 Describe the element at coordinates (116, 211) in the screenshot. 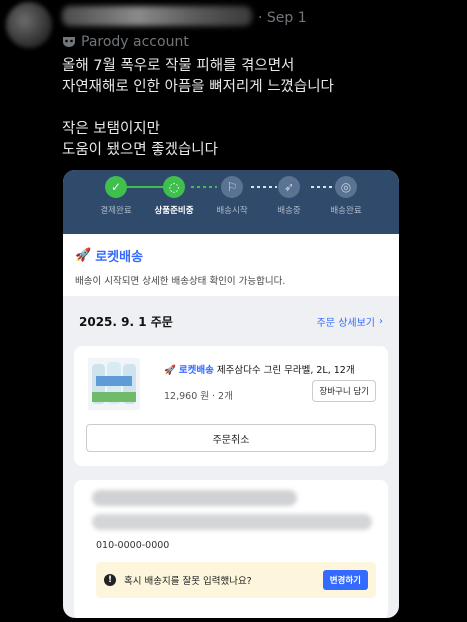

I see `step-label: 결제완료` at that location.